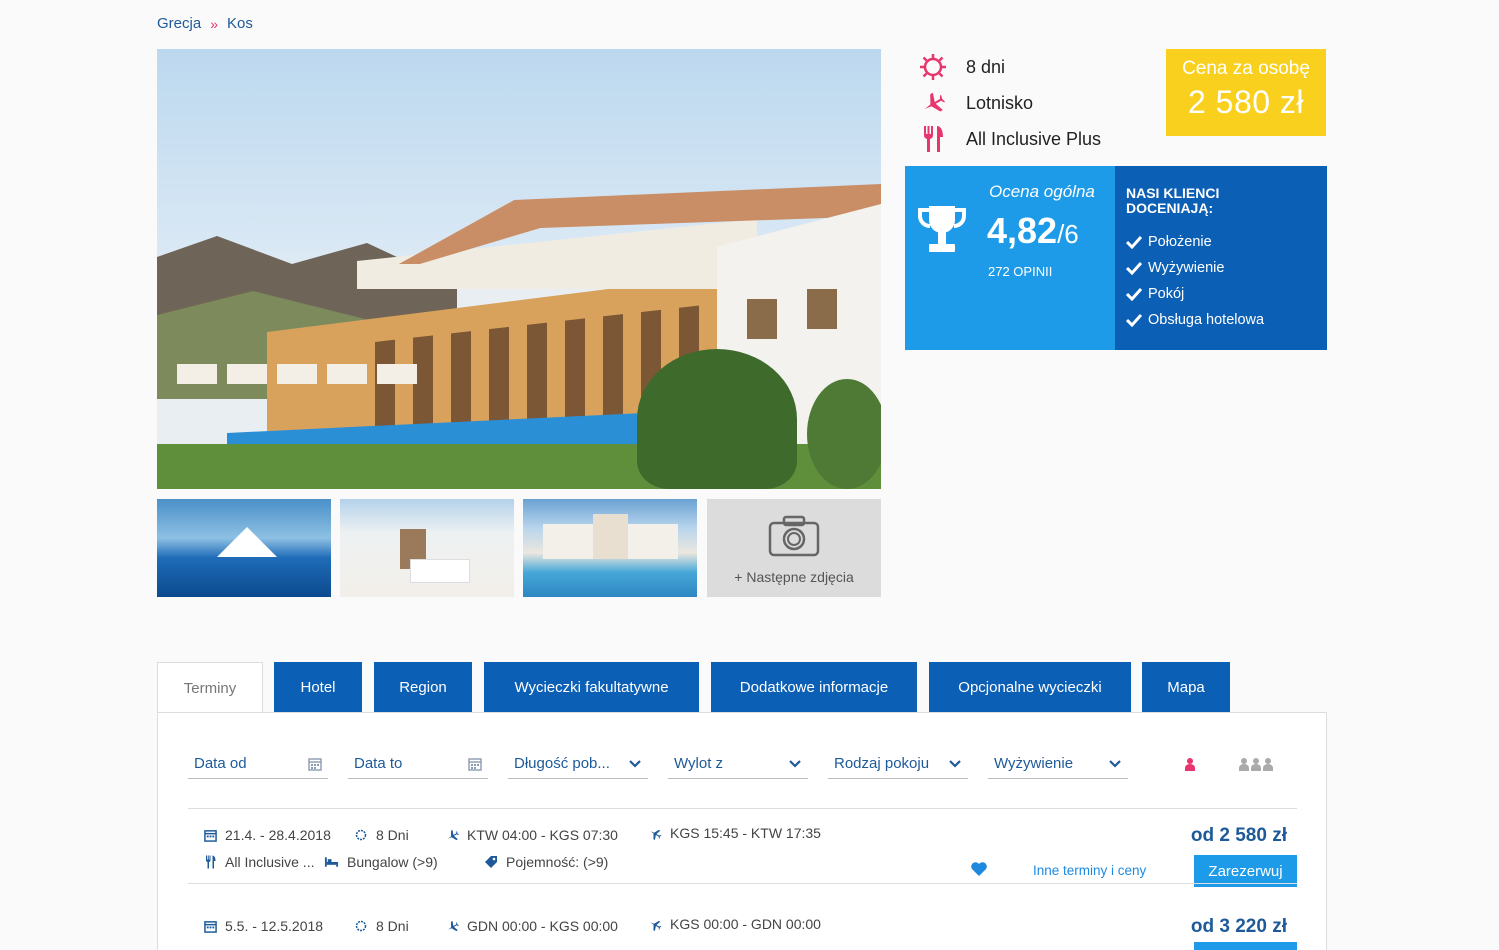 The image size is (1499, 950). What do you see at coordinates (542, 835) in the screenshot?
I see `offer-outbound-text: KTW 04:00 - KGS 07:30` at bounding box center [542, 835].